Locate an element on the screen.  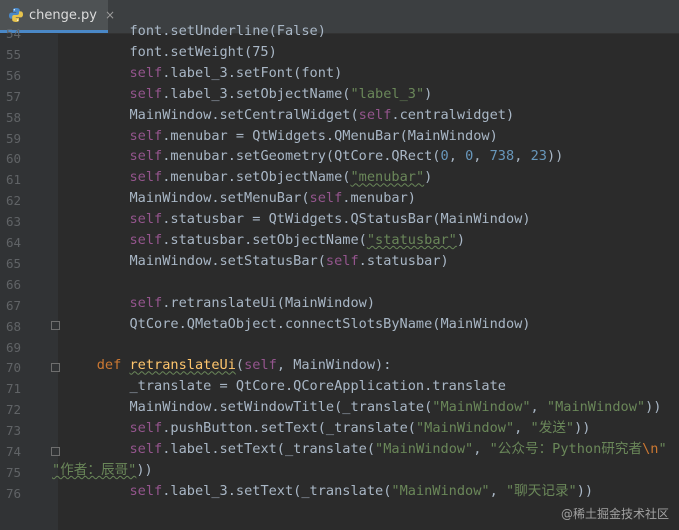
line-number: 70 is located at coordinates (14, 368).